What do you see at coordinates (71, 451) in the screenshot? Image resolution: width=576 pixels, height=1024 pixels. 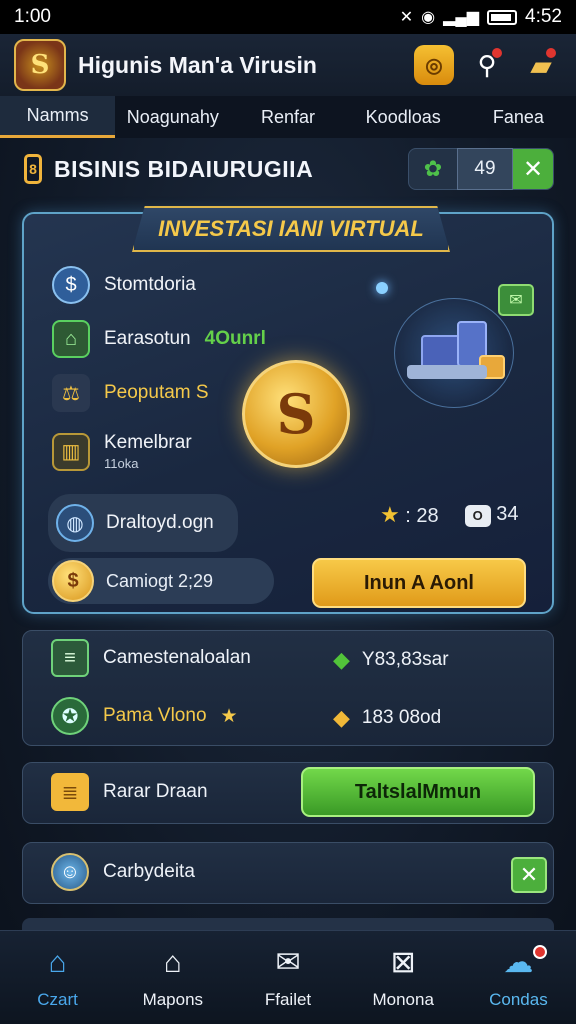 I see `gold-bars-icon: ▥` at bounding box center [71, 451].